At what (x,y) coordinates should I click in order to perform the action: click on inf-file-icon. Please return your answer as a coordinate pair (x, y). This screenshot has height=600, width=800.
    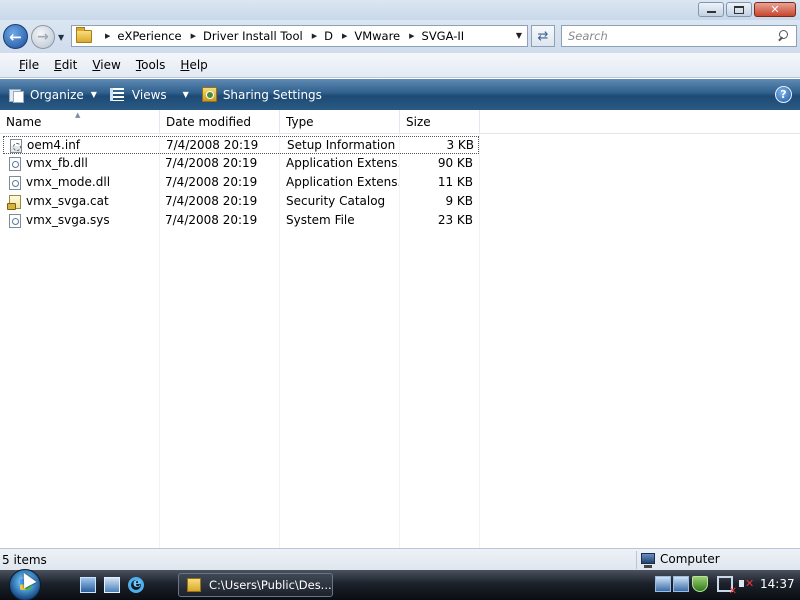
    Looking at the image, I should click on (16, 146).